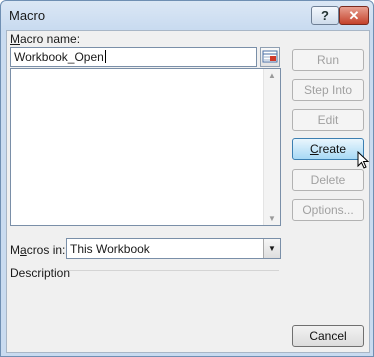 Image resolution: width=374 pixels, height=357 pixels. Describe the element at coordinates (174, 270) in the screenshot. I see `description-divider` at that location.